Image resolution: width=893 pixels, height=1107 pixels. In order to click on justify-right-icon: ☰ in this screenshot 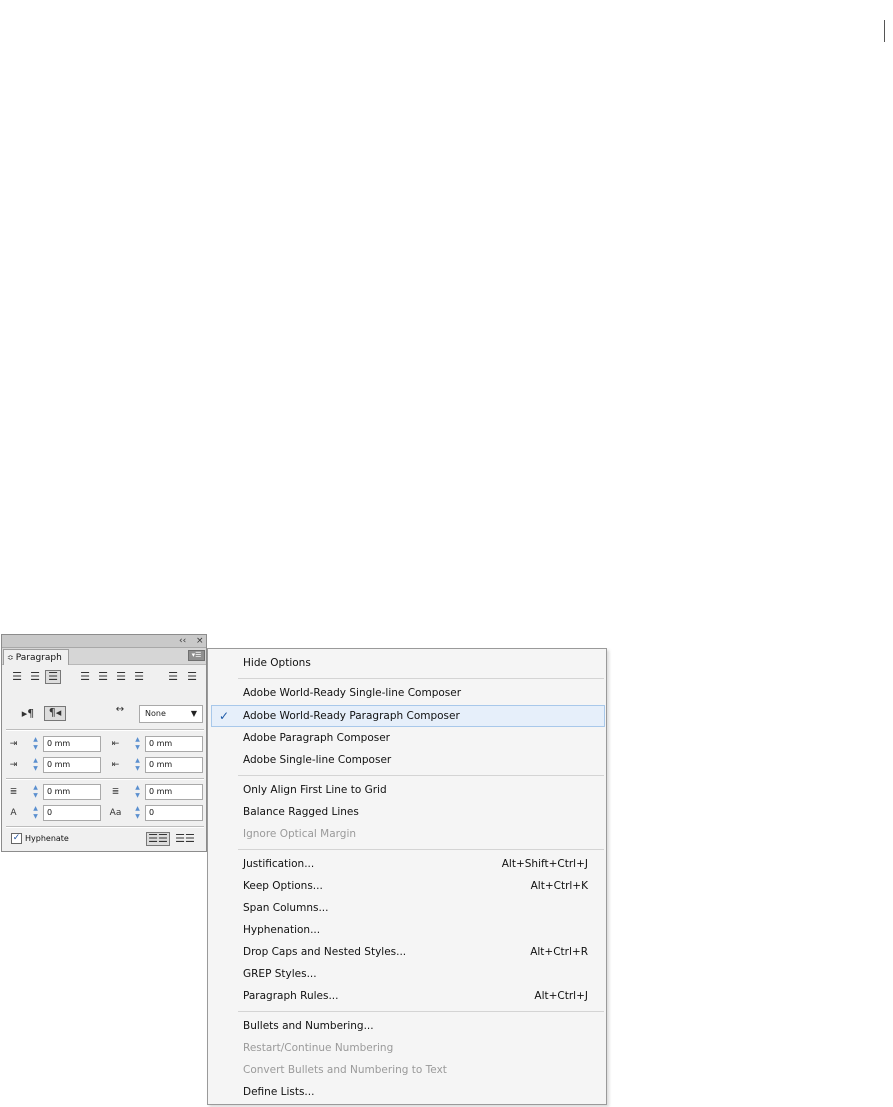, I will do `click(121, 677)`.